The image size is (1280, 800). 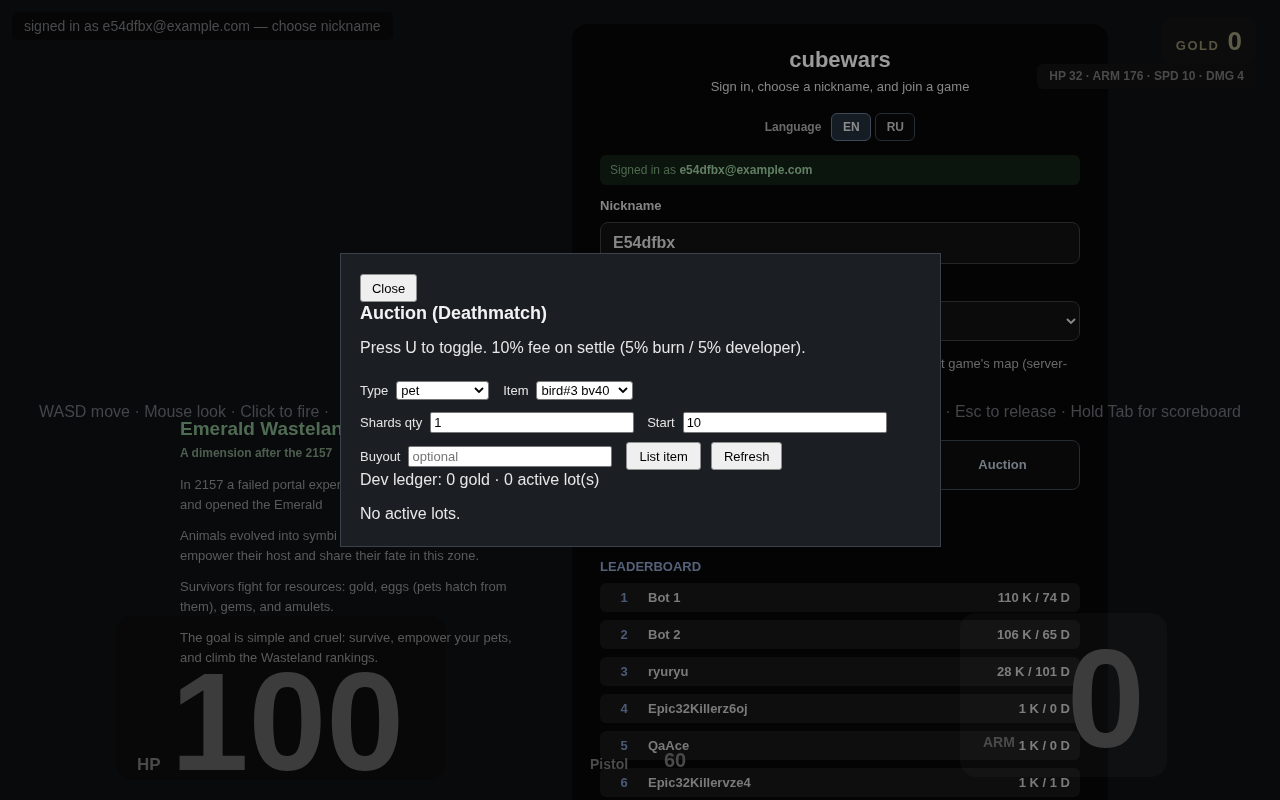 I want to click on dialog-title: Auction (Deathmatch), so click(x=453, y=313).